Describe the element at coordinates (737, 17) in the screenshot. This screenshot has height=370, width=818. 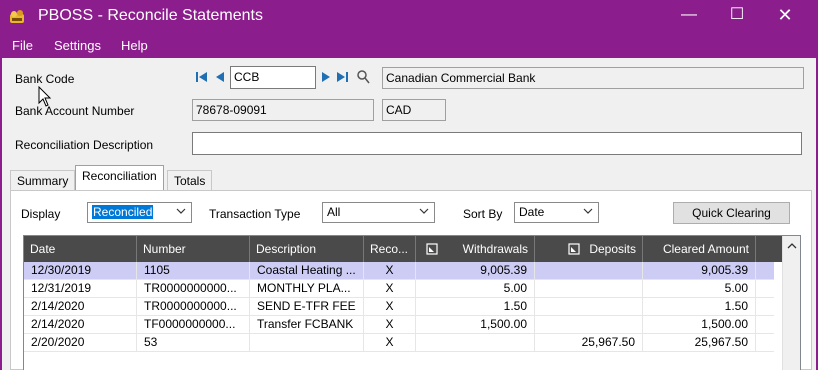
I see `maximize-button: ☐` at that location.